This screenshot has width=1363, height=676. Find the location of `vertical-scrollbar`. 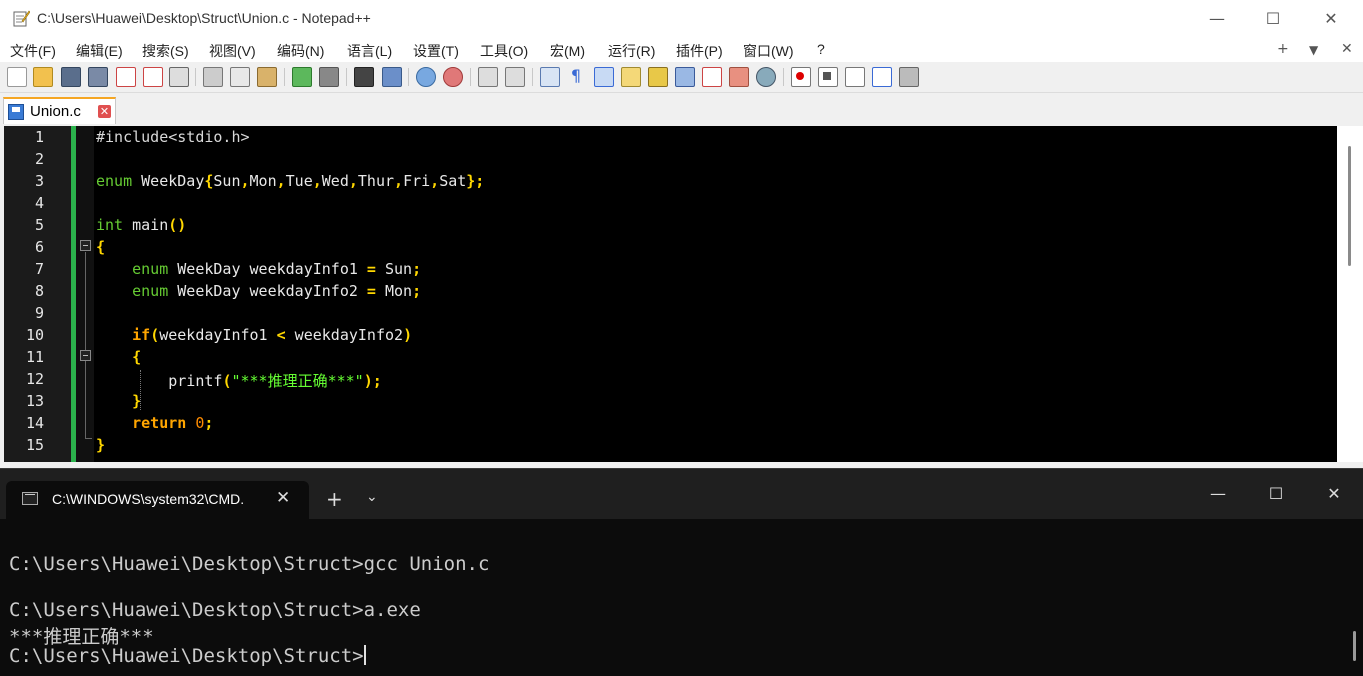

vertical-scrollbar is located at coordinates (1350, 294).